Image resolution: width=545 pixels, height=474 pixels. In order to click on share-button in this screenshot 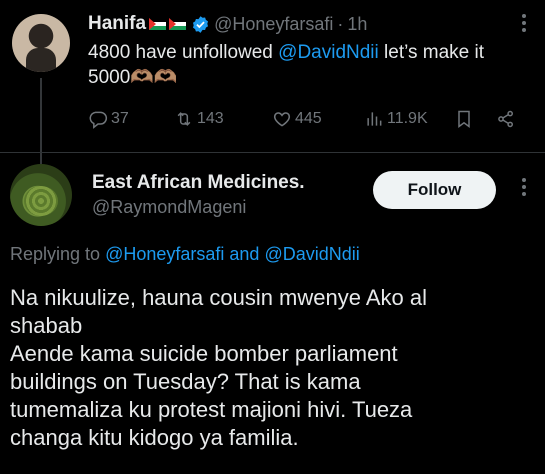, I will do `click(507, 119)`.